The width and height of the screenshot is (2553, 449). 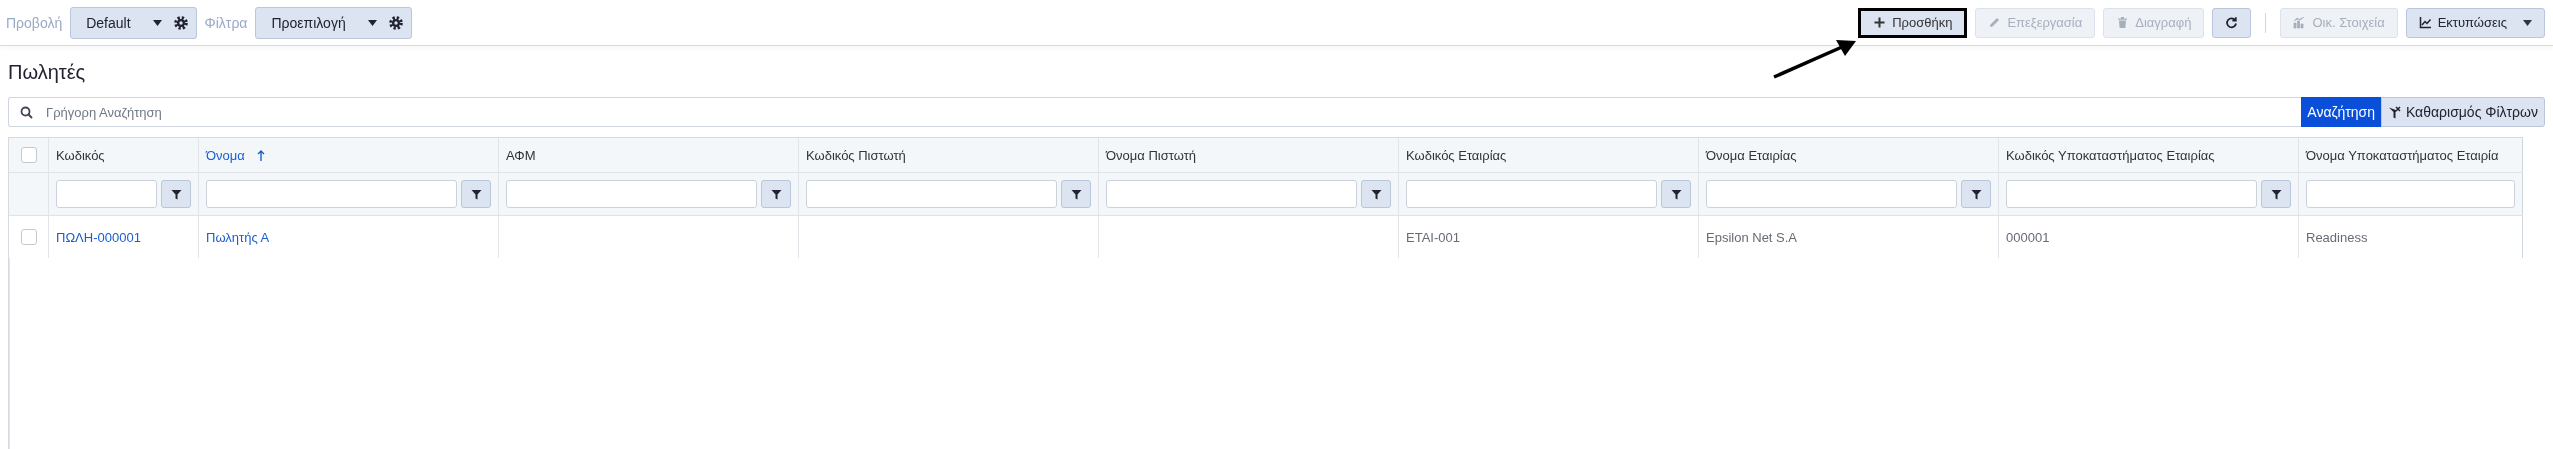 I want to click on prints-dropdown: Εκτυπώσεις, so click(x=2475, y=22).